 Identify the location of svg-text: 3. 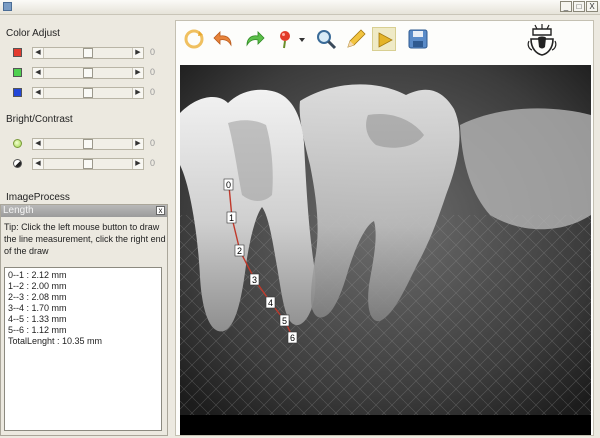
(254, 280).